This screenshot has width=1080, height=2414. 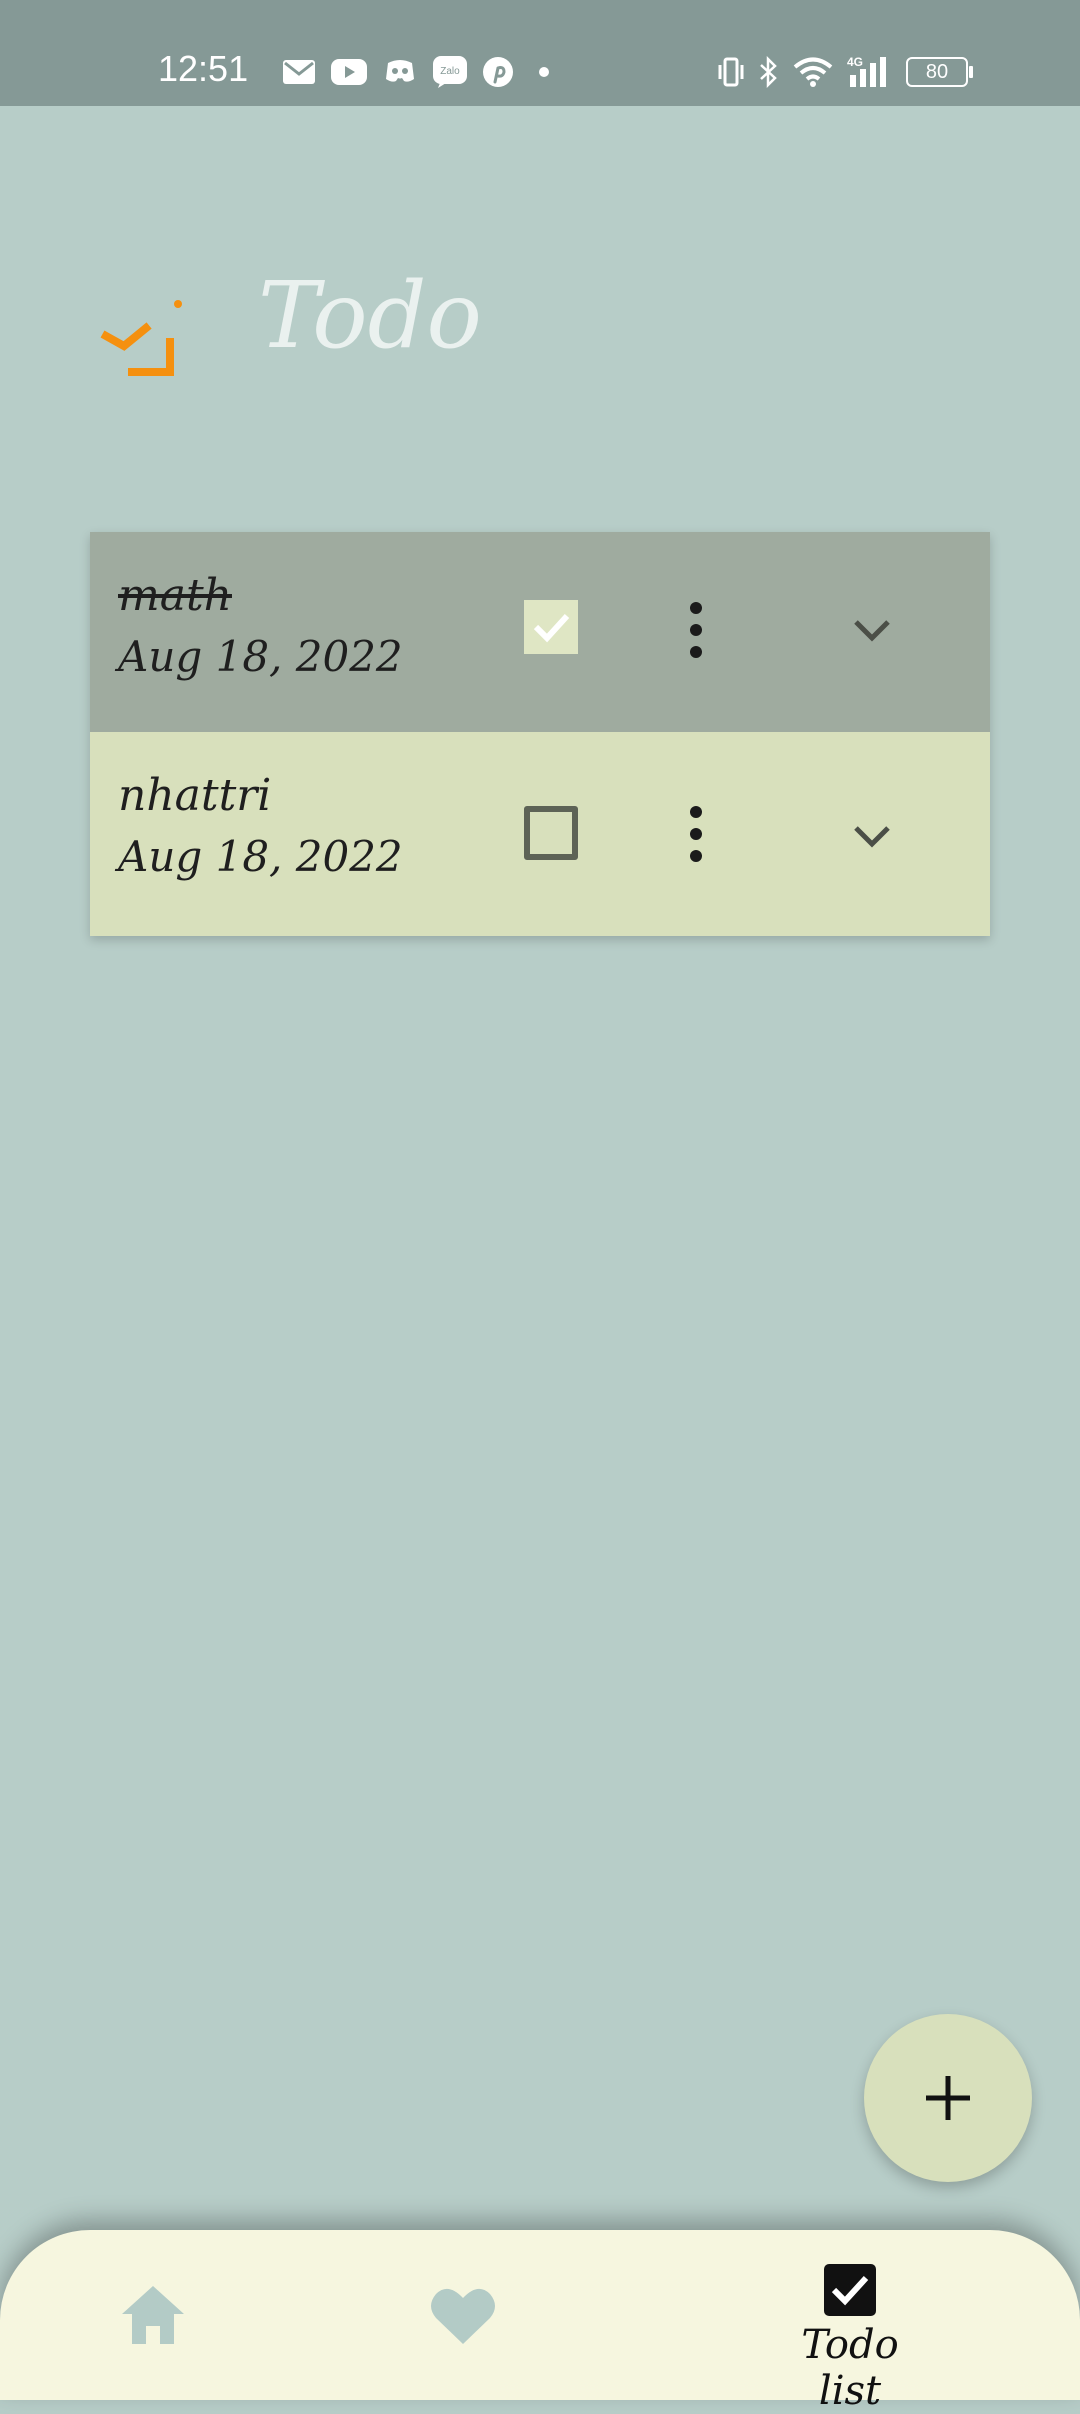 What do you see at coordinates (937, 72) in the screenshot?
I see `battery-level: 80` at bounding box center [937, 72].